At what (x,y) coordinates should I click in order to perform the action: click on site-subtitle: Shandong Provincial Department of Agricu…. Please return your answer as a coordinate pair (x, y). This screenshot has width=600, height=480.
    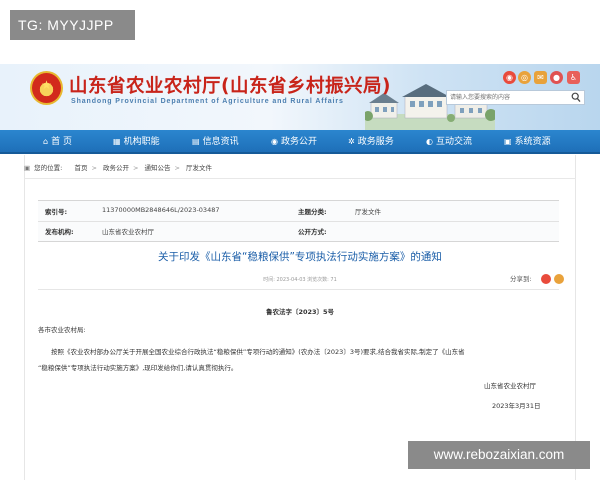
    Looking at the image, I should click on (207, 101).